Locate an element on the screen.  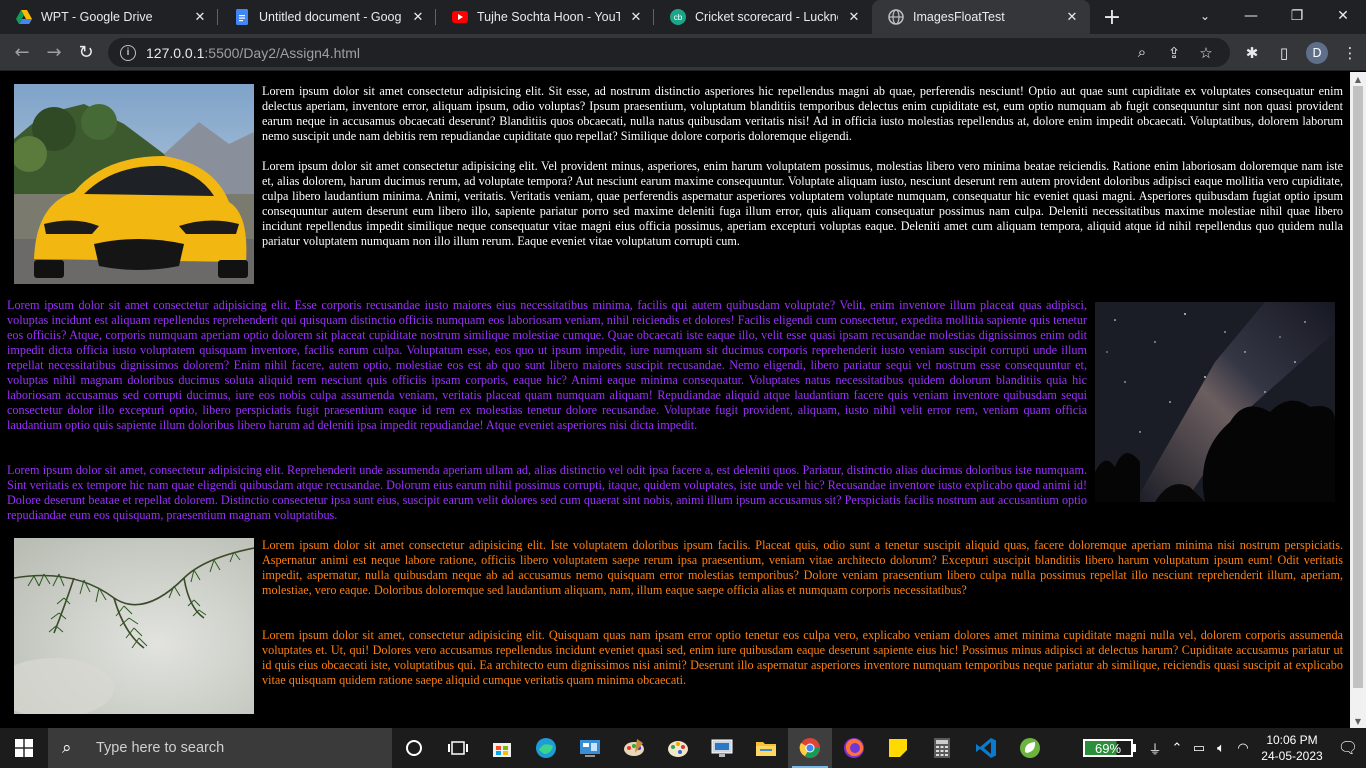
edge-browser-icon is located at coordinates (546, 748).